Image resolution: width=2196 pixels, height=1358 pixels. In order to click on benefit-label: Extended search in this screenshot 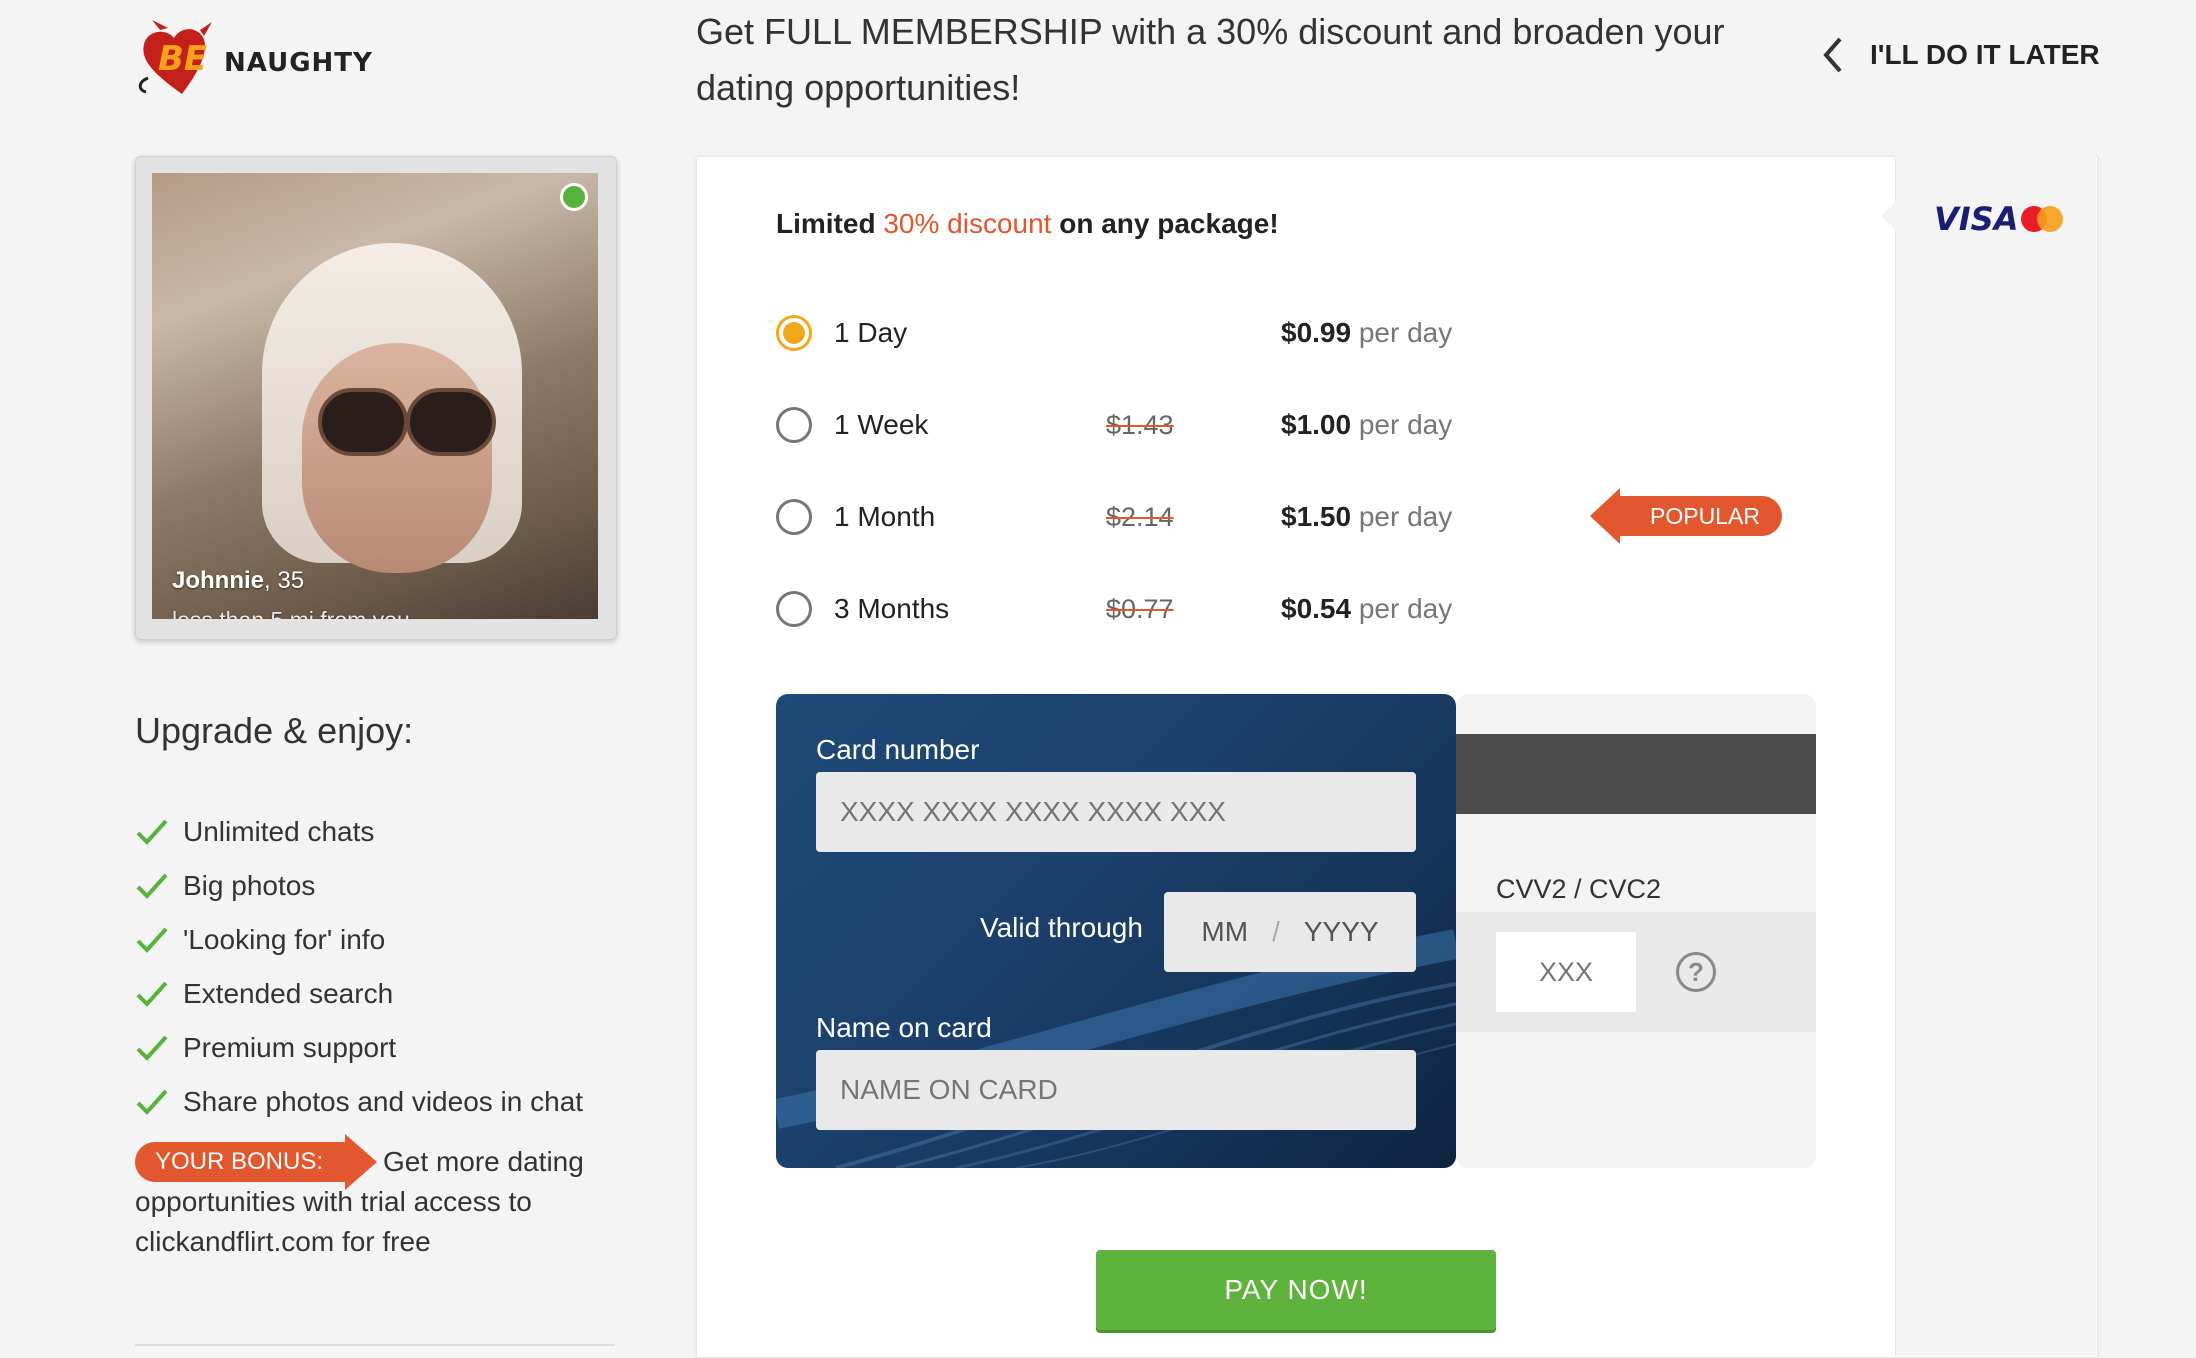, I will do `click(288, 993)`.